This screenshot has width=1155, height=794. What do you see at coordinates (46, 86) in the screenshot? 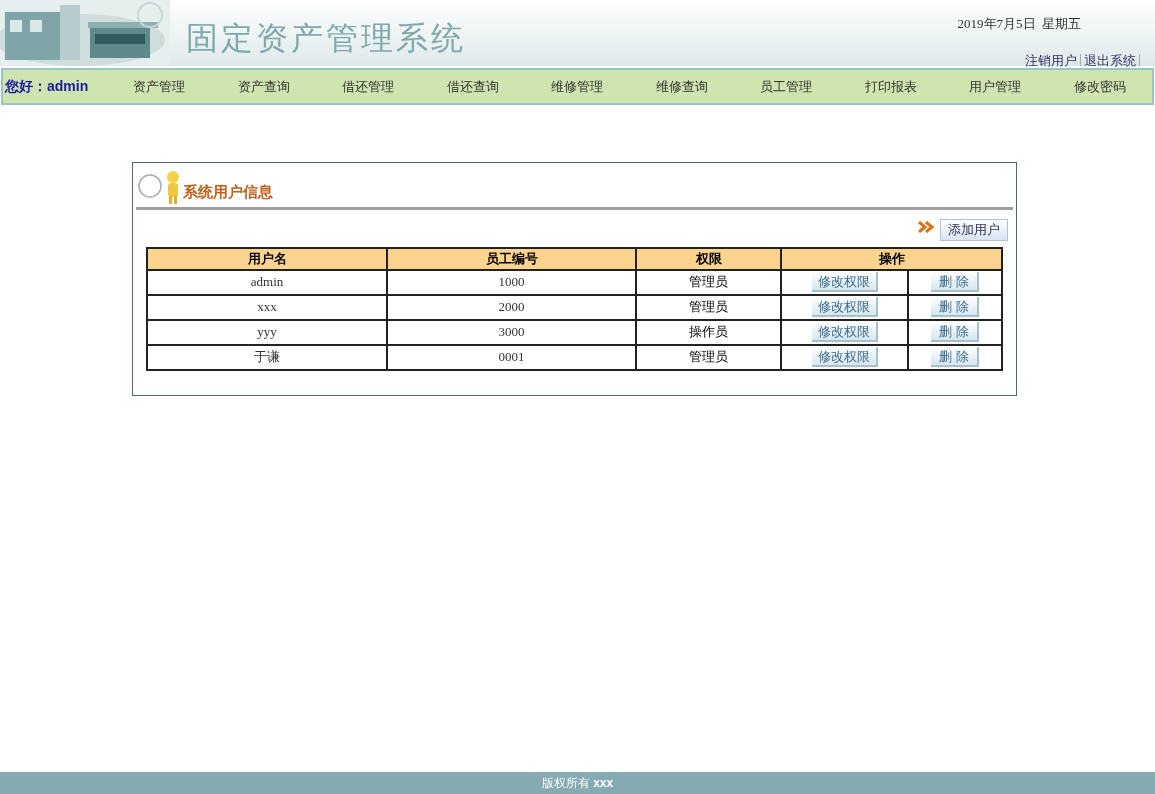
I see `greeting-text: 您好：admin` at bounding box center [46, 86].